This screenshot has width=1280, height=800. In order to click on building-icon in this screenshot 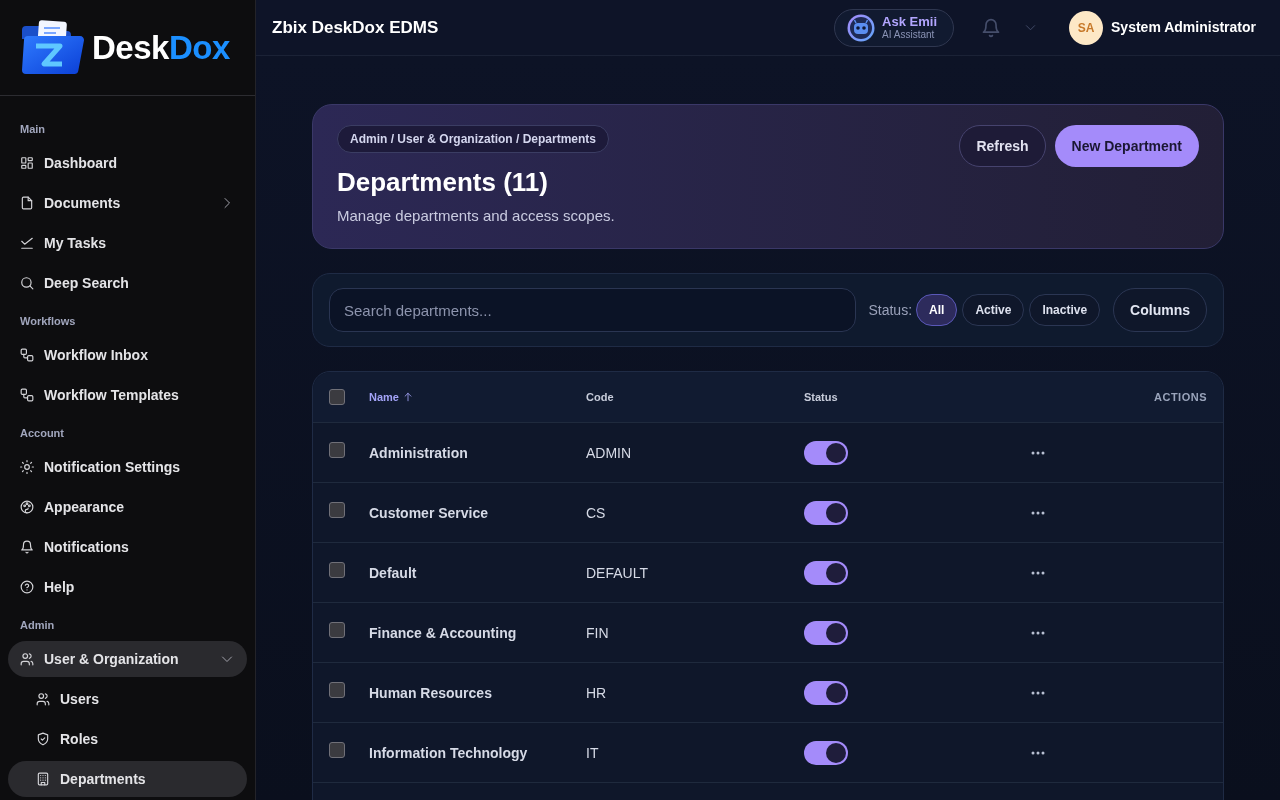, I will do `click(43, 779)`.